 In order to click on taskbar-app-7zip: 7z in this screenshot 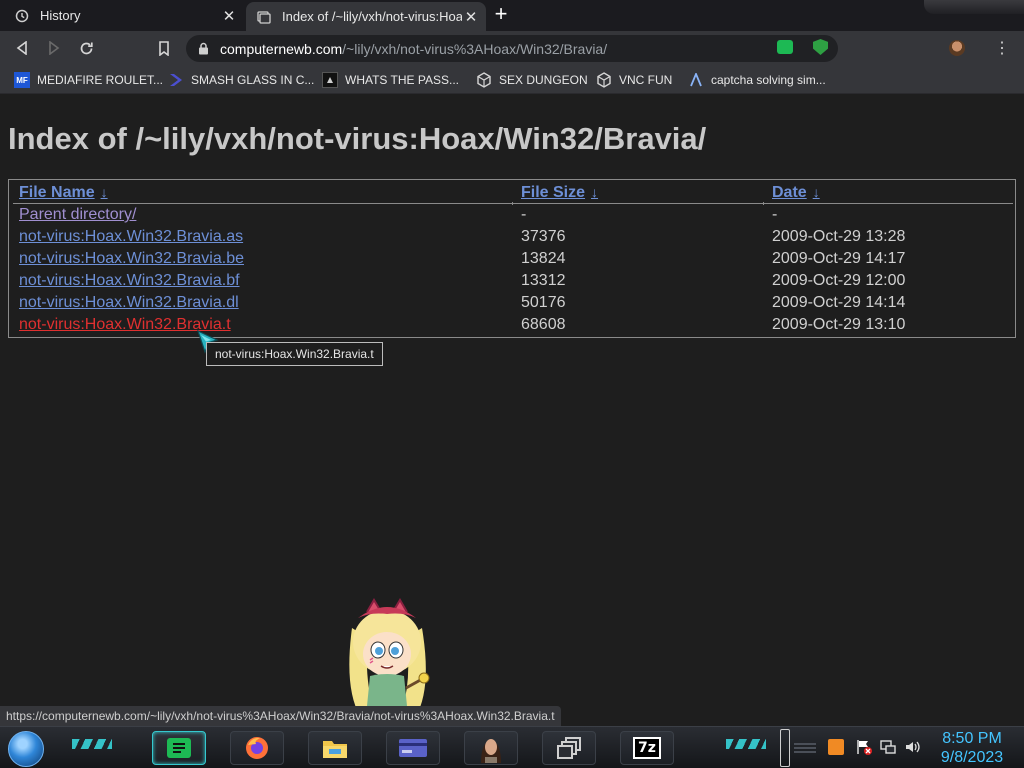, I will do `click(647, 748)`.